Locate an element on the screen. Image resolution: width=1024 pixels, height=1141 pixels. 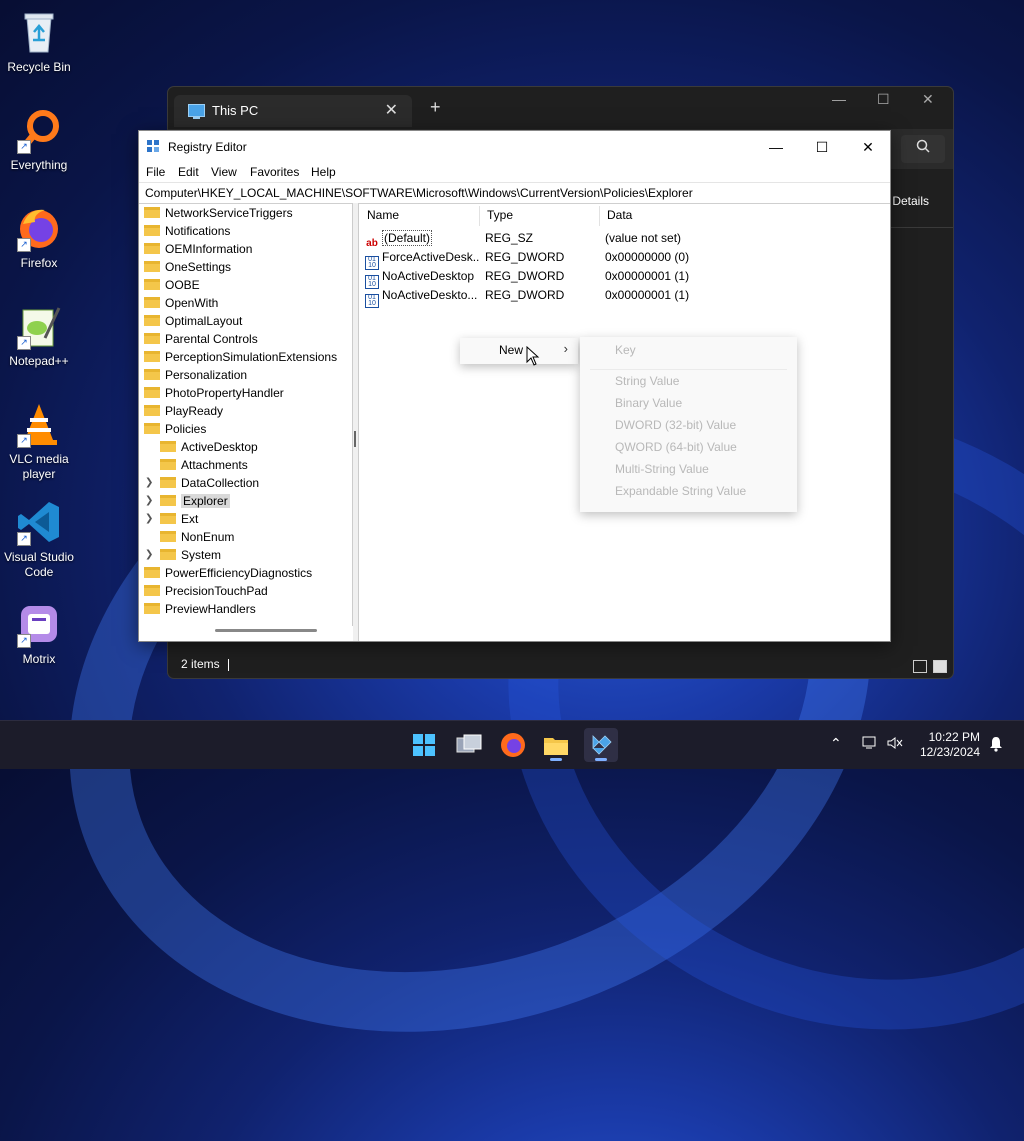
tree-item: OOBE is located at coordinates (172, 285).